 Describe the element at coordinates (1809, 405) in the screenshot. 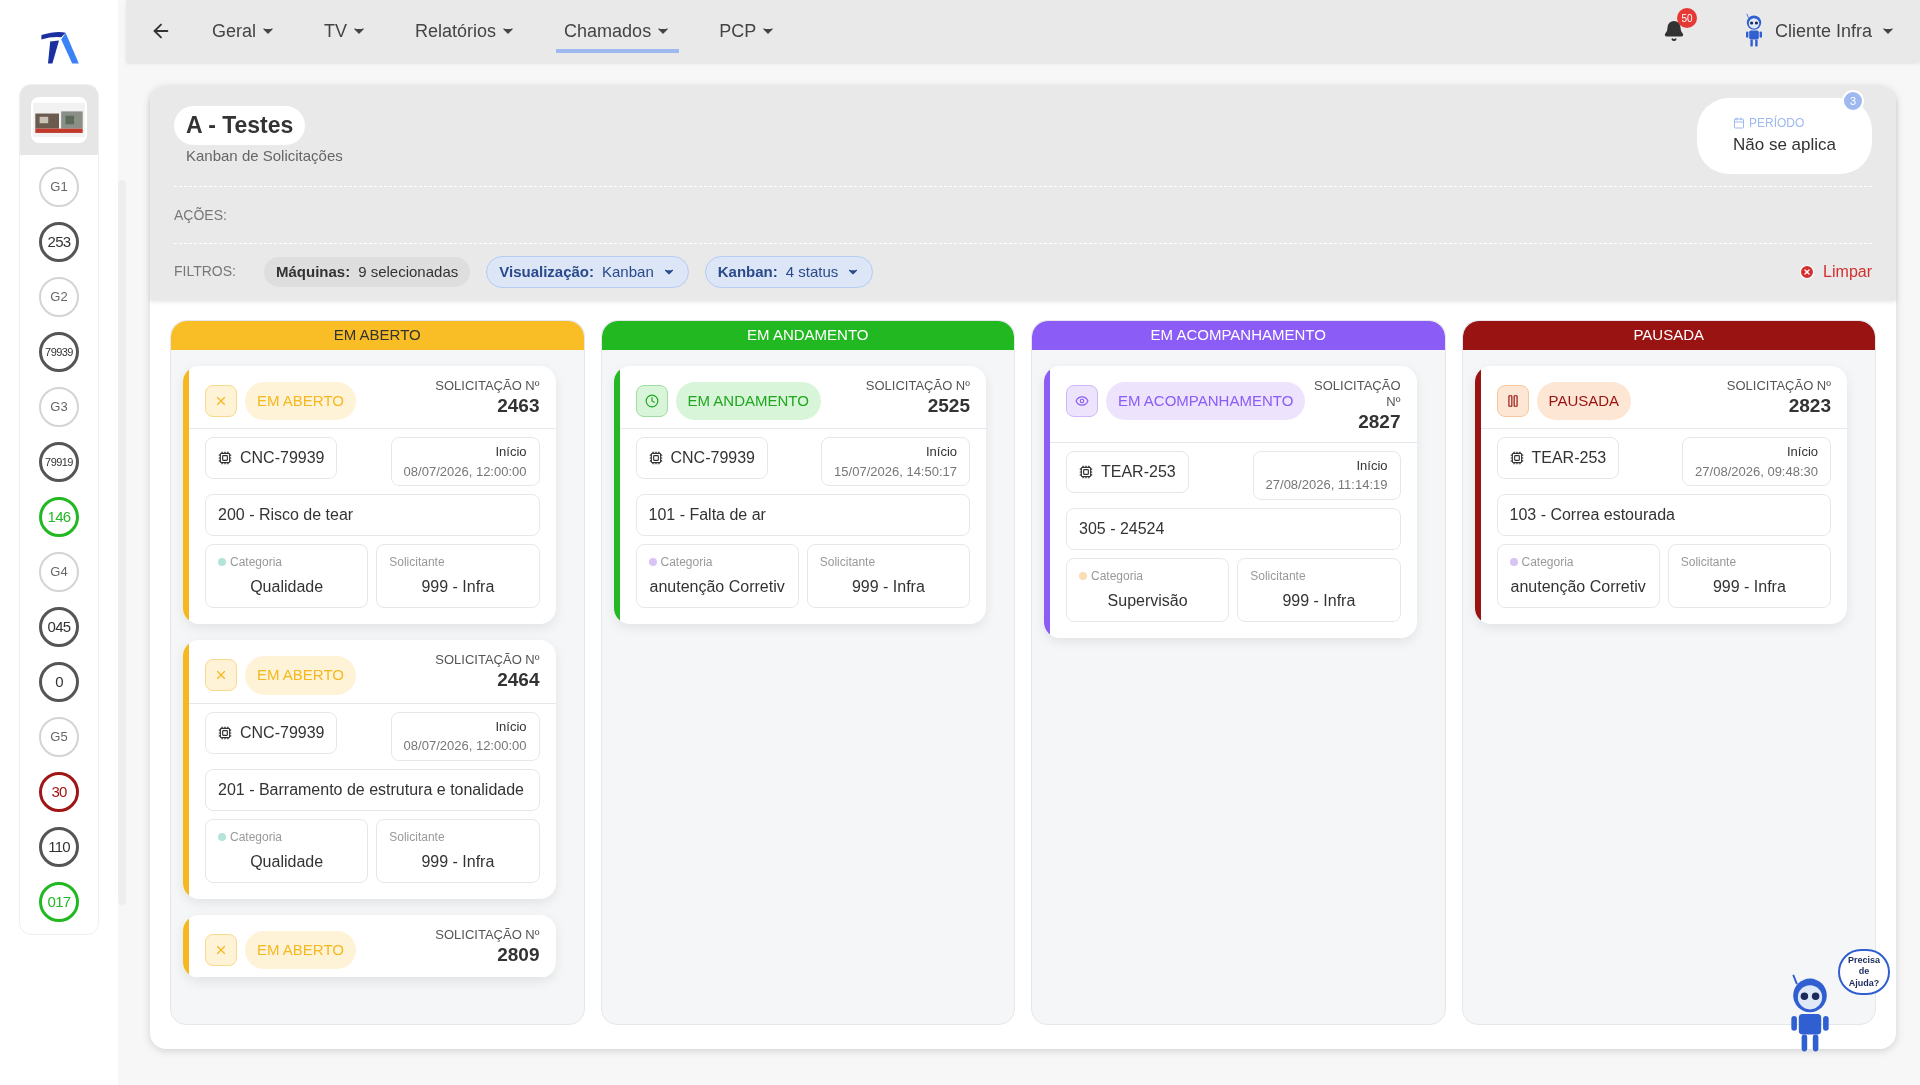

I see `request-number: 2823` at that location.